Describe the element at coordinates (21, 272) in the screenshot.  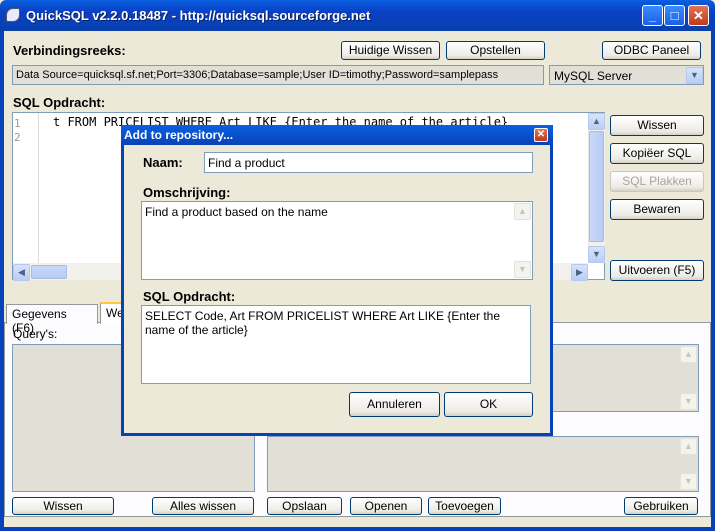
I see `scroll-left-icon: ◀` at that location.